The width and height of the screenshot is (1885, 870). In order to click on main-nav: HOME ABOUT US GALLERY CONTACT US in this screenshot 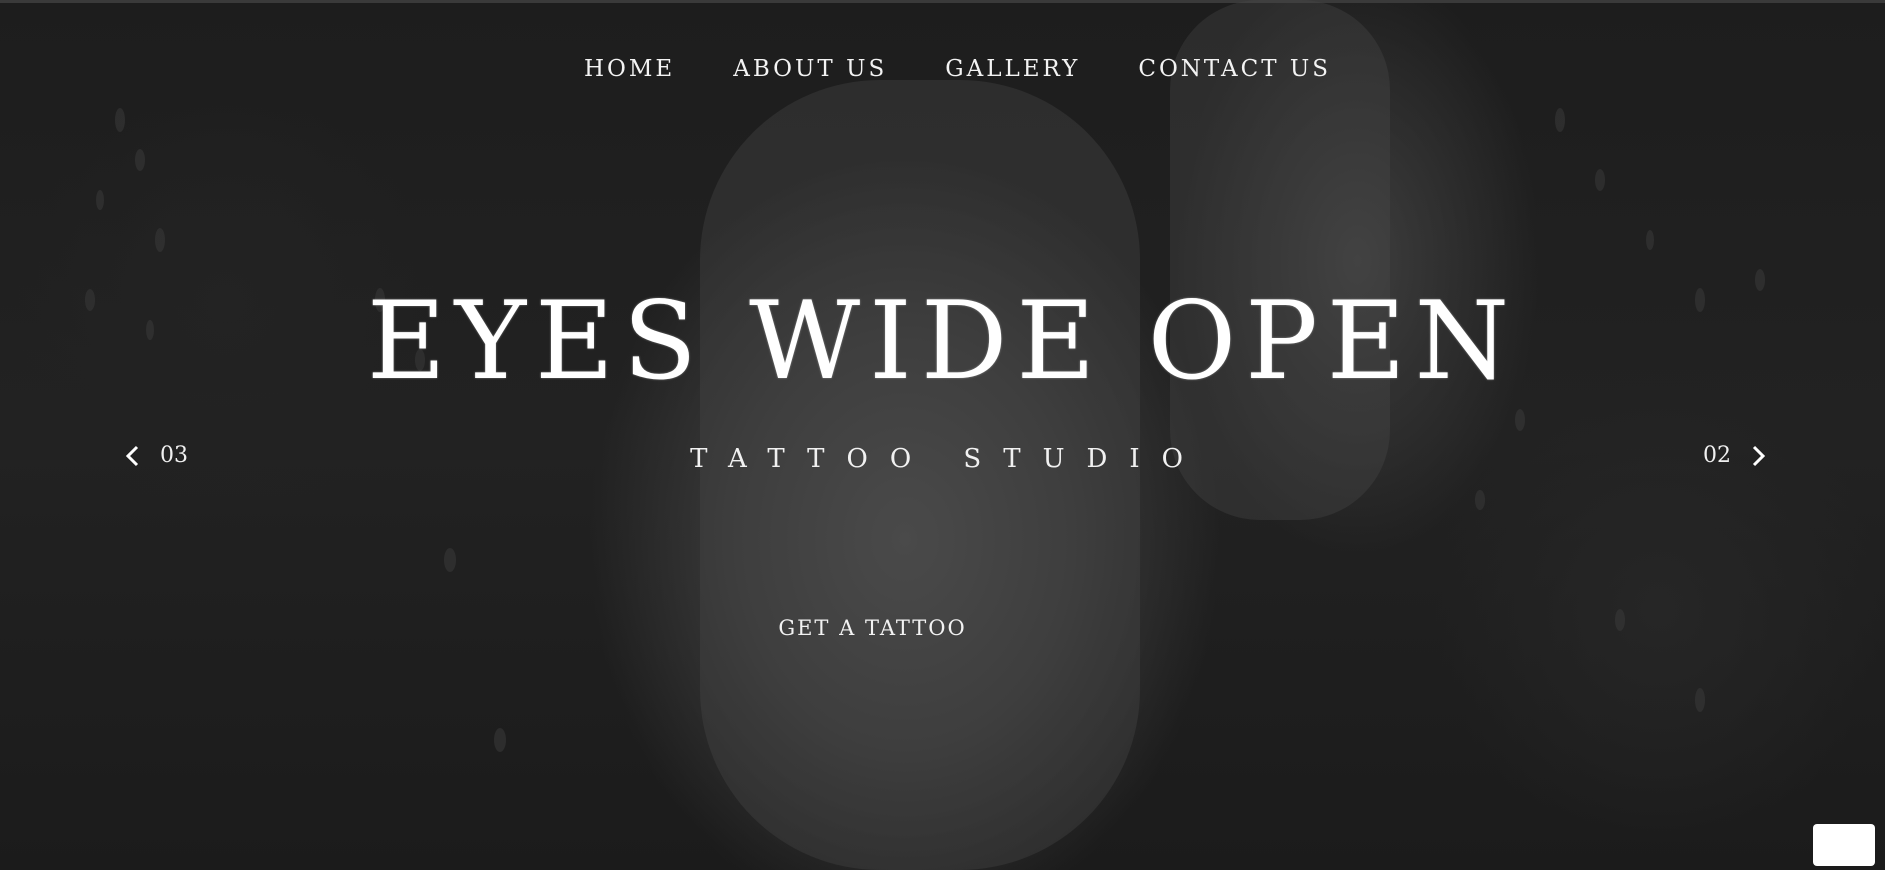, I will do `click(942, 69)`.